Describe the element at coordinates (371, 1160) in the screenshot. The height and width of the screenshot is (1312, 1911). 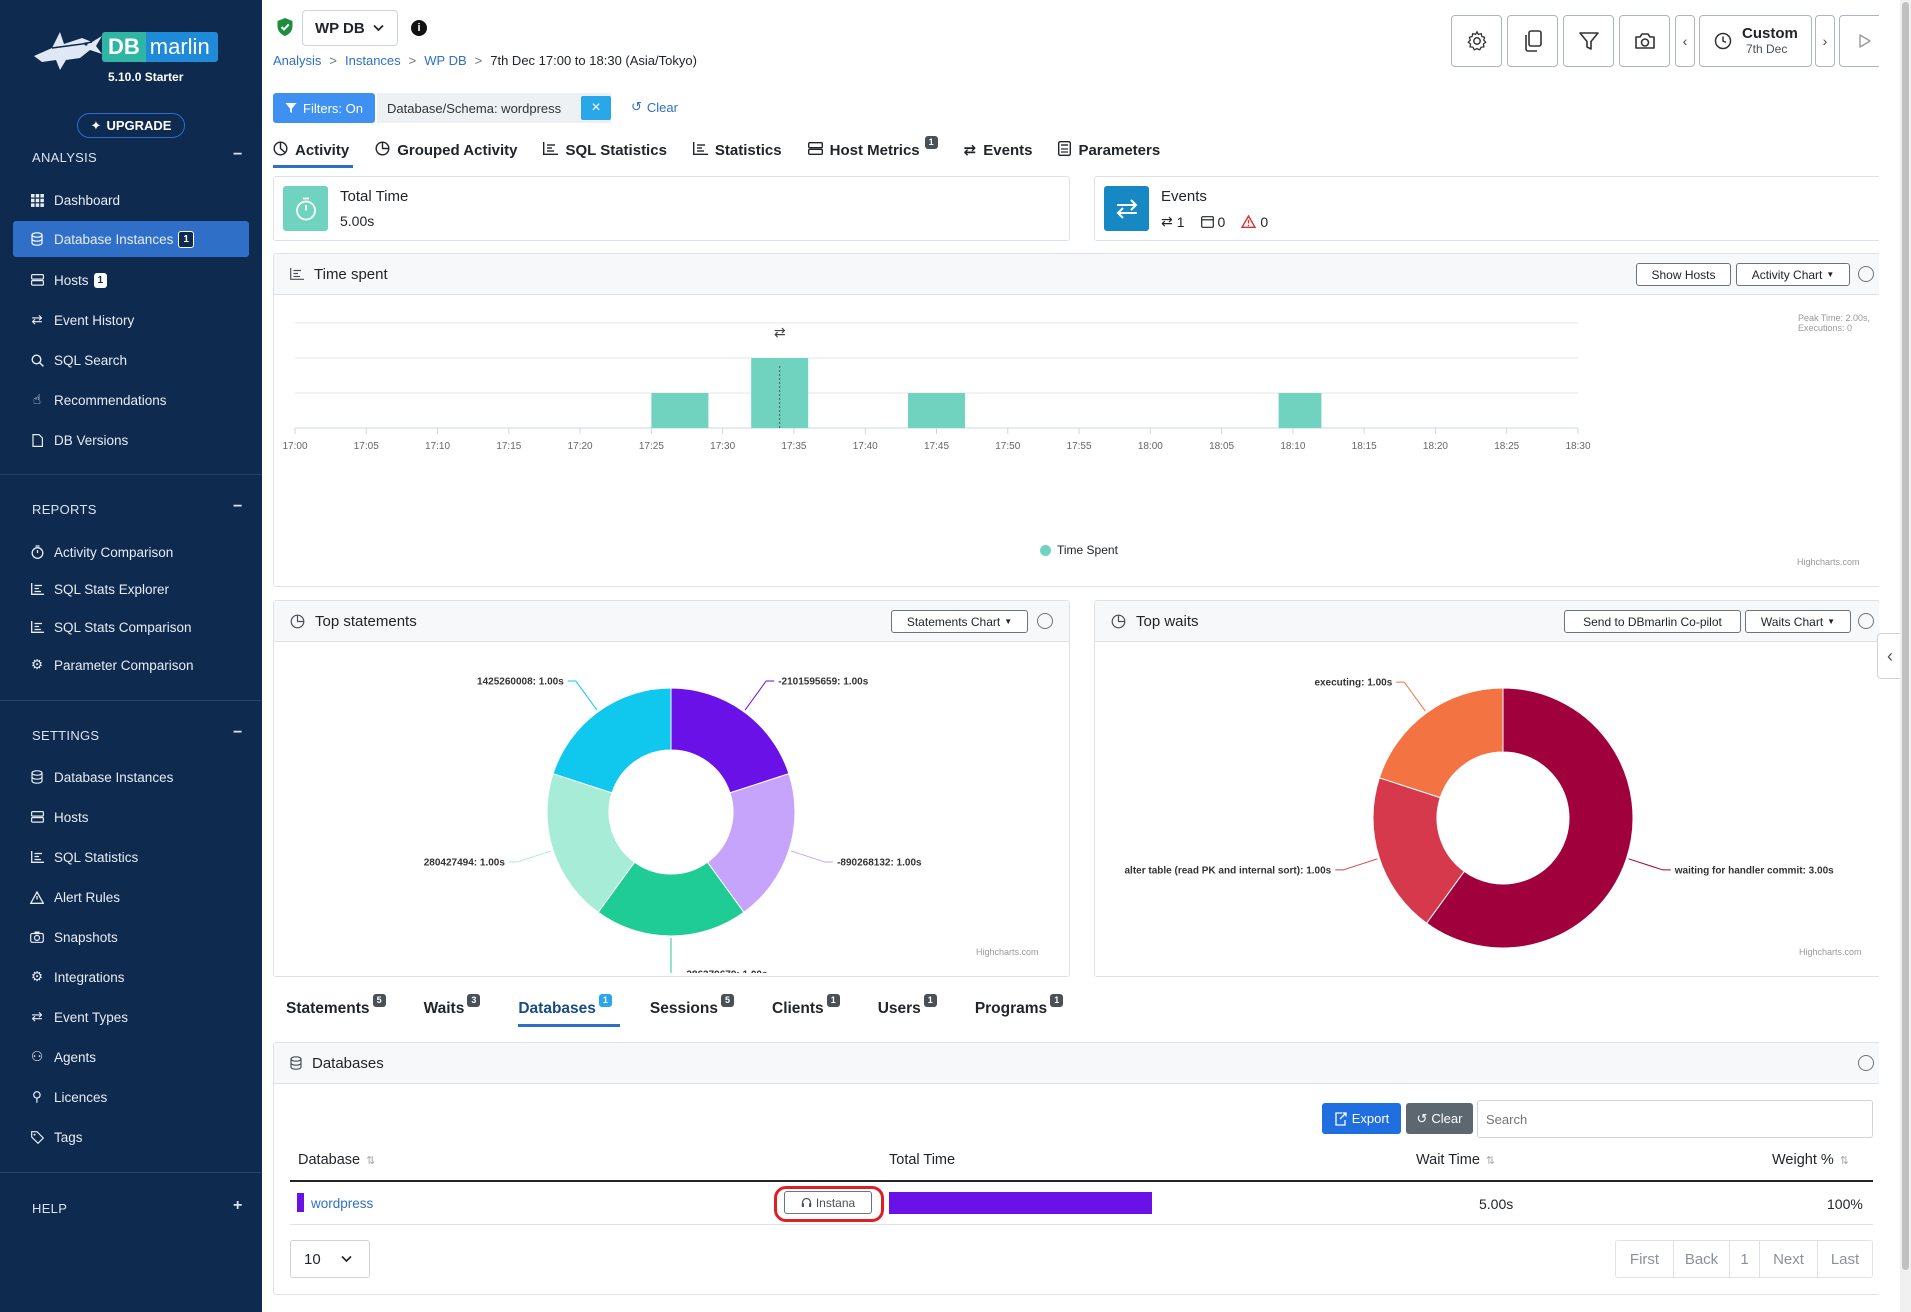
I see `sort-icon: ⇅` at that location.